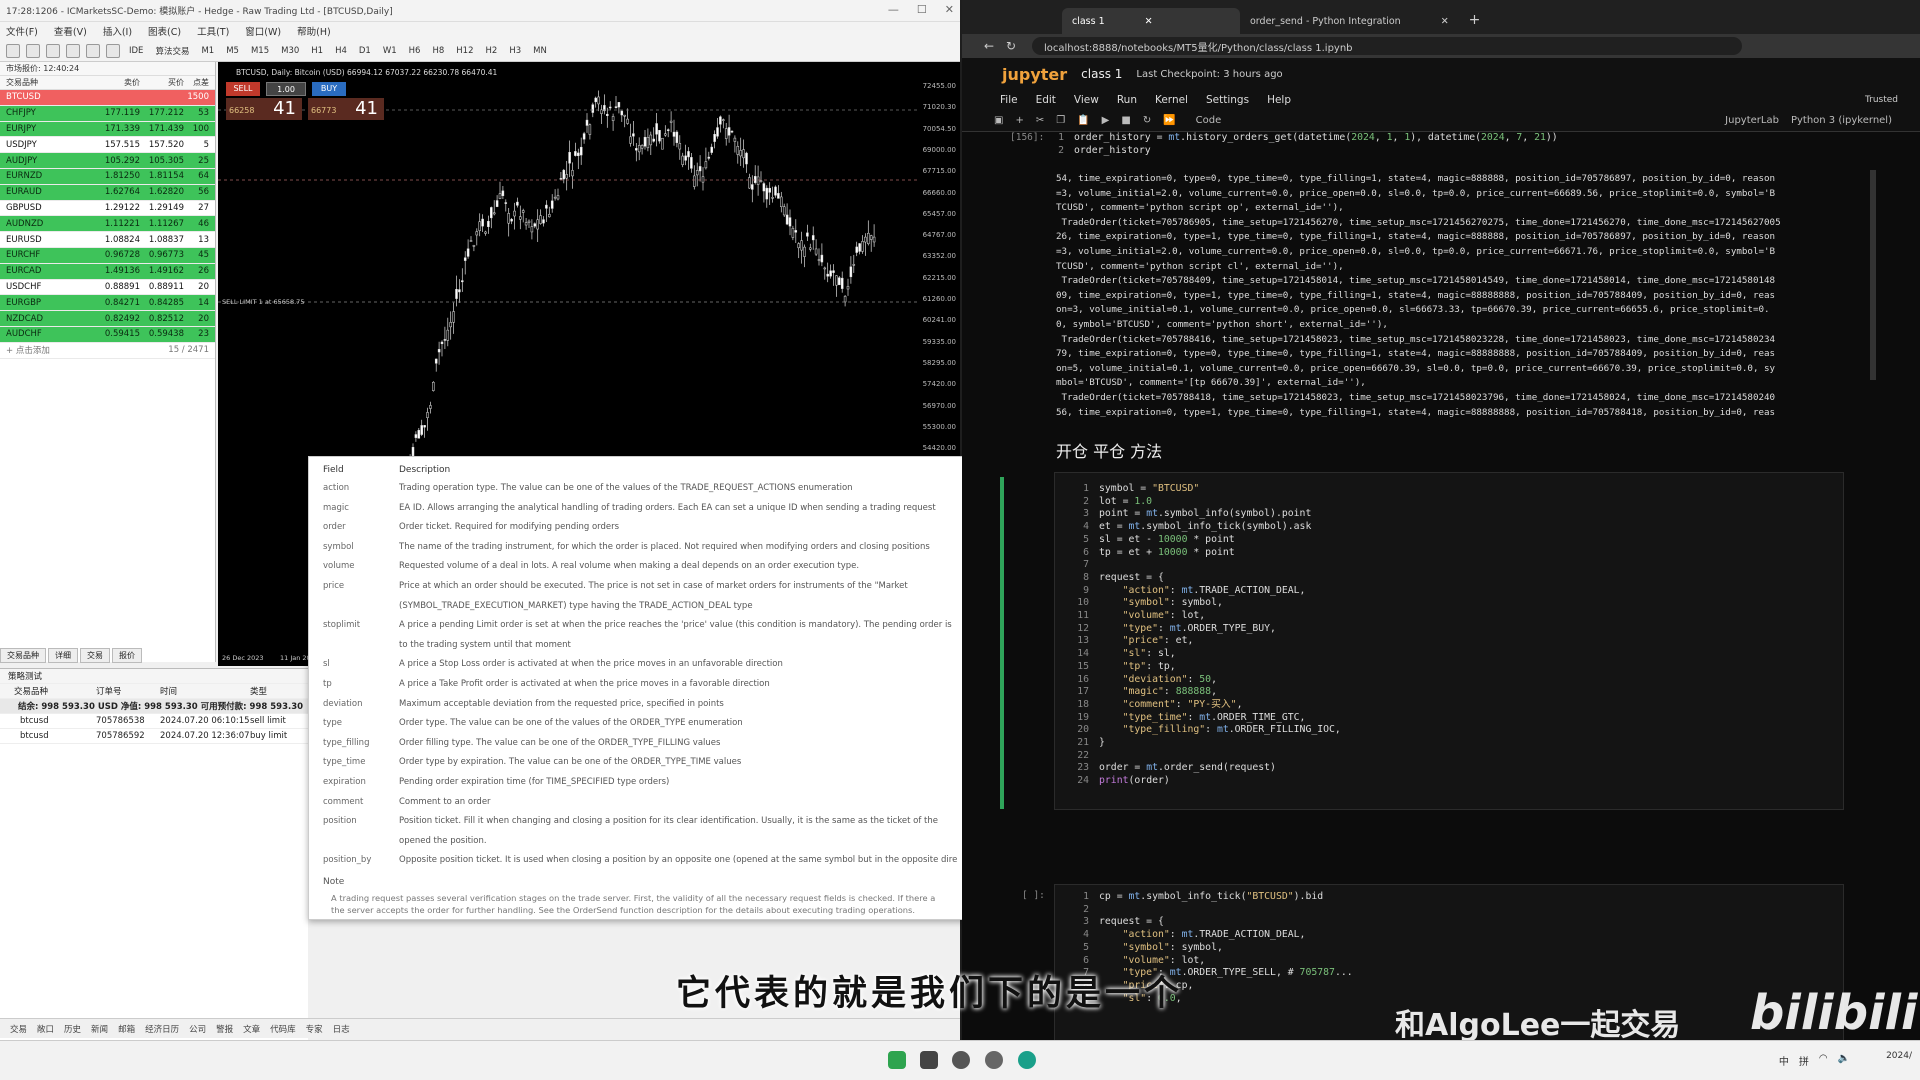 The height and width of the screenshot is (1080, 1920). What do you see at coordinates (107, 208) in the screenshot?
I see `symbol-row: GBPUSD 1.29122 1.29149 27` at bounding box center [107, 208].